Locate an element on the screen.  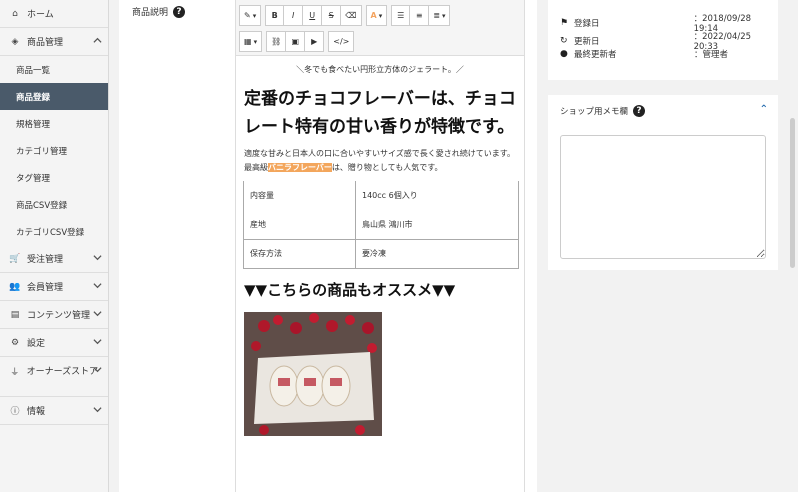
sidebar-subitem-product-csv: 商品CSV登録 is located at coordinates (54, 204).